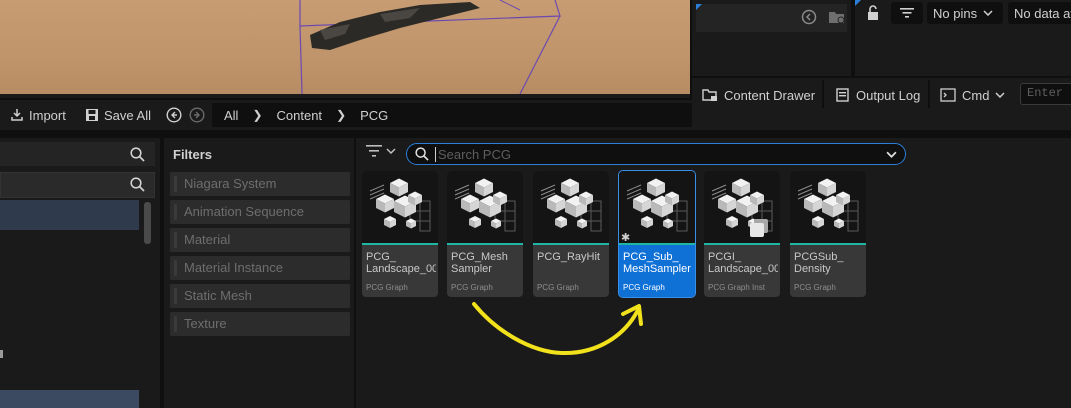 The image size is (1071, 408). Describe the element at coordinates (127, 115) in the screenshot. I see `save-all-label: Save All` at that location.